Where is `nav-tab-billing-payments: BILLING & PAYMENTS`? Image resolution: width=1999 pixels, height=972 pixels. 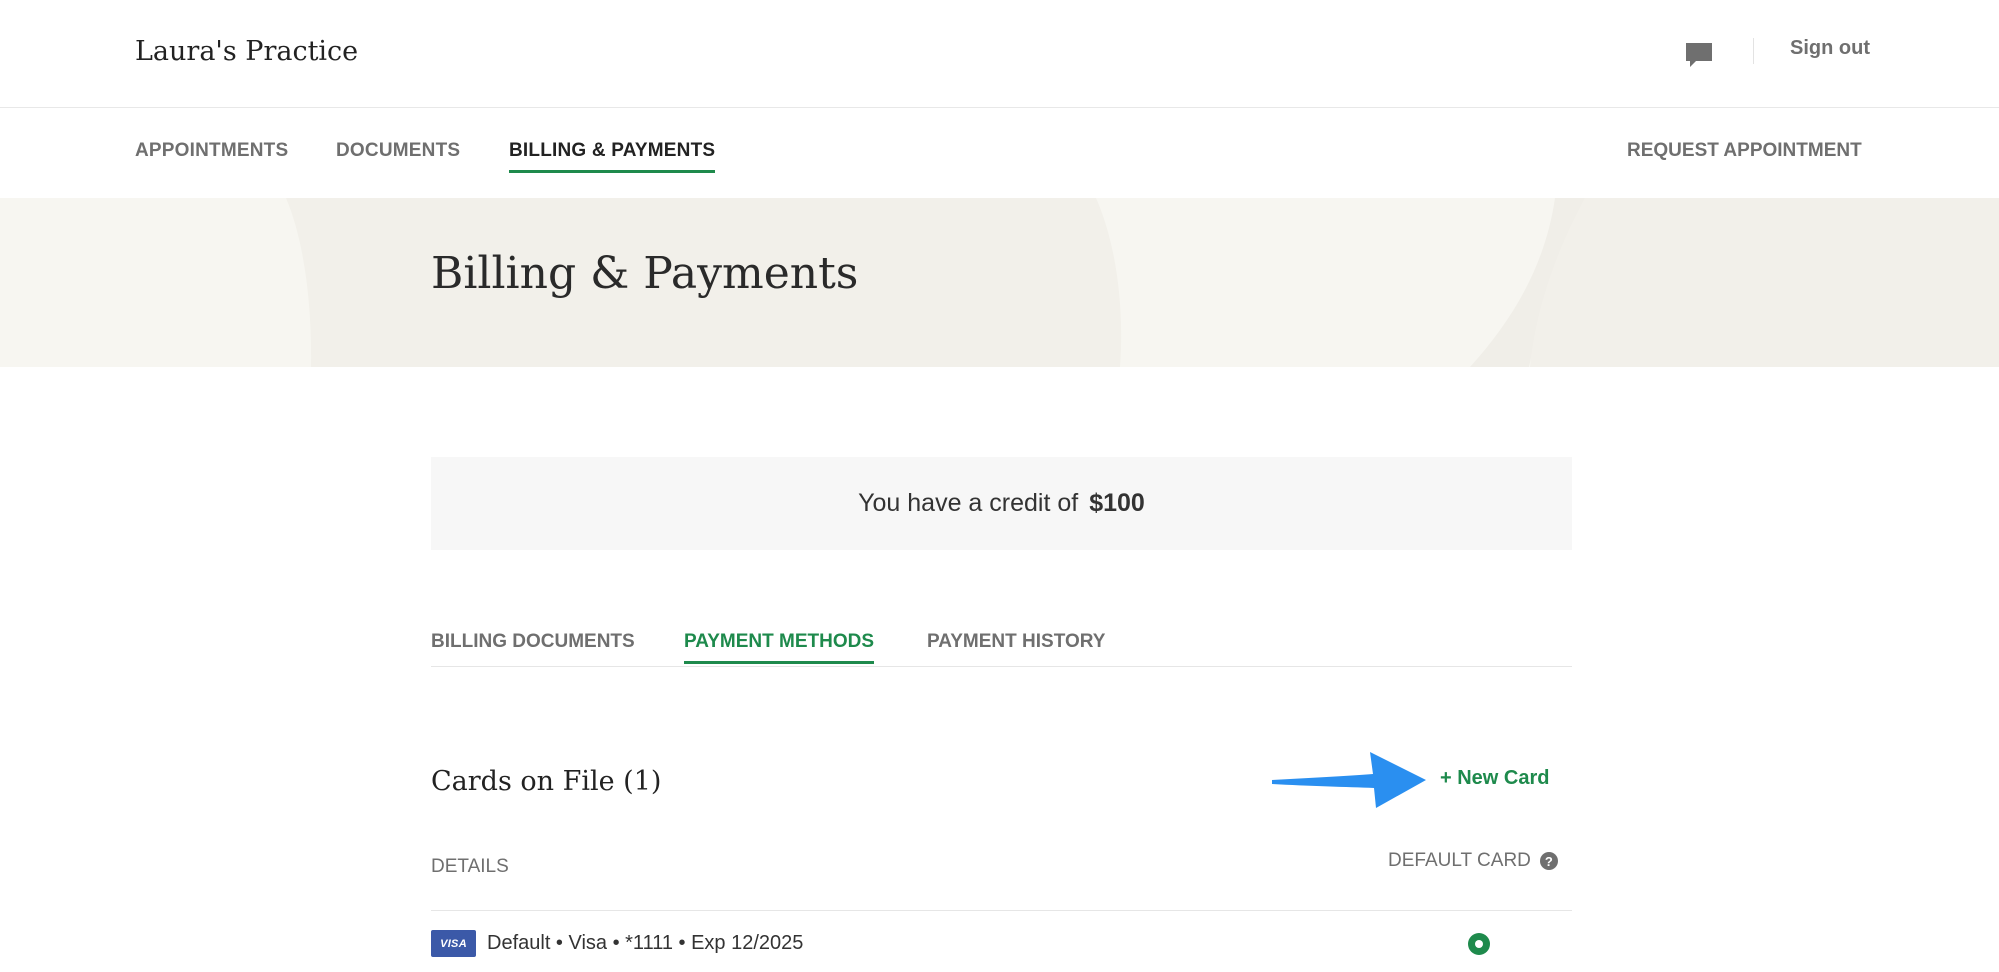 nav-tab-billing-payments: BILLING & PAYMENTS is located at coordinates (612, 156).